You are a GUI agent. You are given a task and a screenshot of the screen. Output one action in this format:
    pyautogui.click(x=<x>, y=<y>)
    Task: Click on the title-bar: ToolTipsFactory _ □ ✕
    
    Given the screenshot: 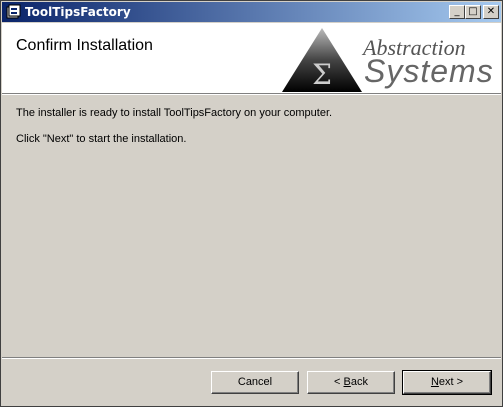 What is the action you would take?
    pyautogui.click(x=251, y=12)
    